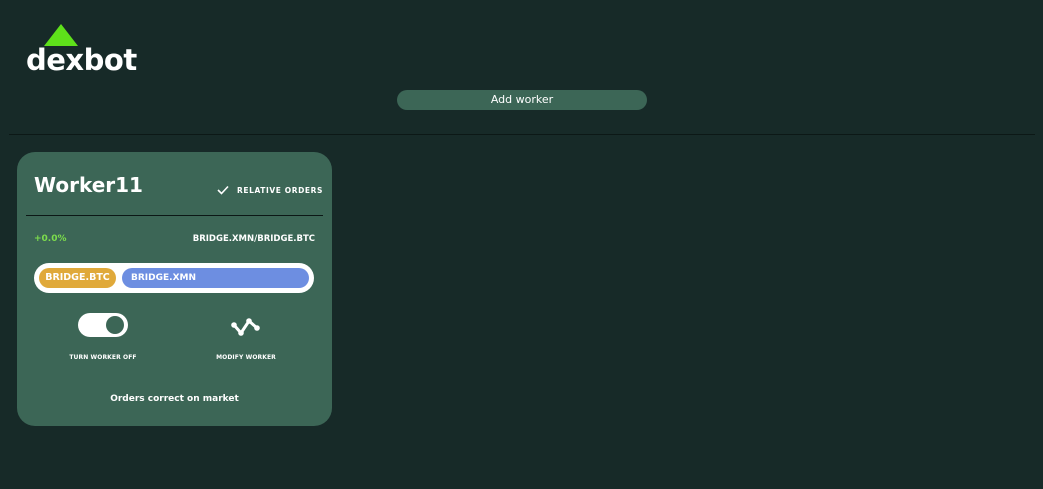 This screenshot has width=1043, height=489. I want to click on dexbot-logo: dexbot, so click(81, 52).